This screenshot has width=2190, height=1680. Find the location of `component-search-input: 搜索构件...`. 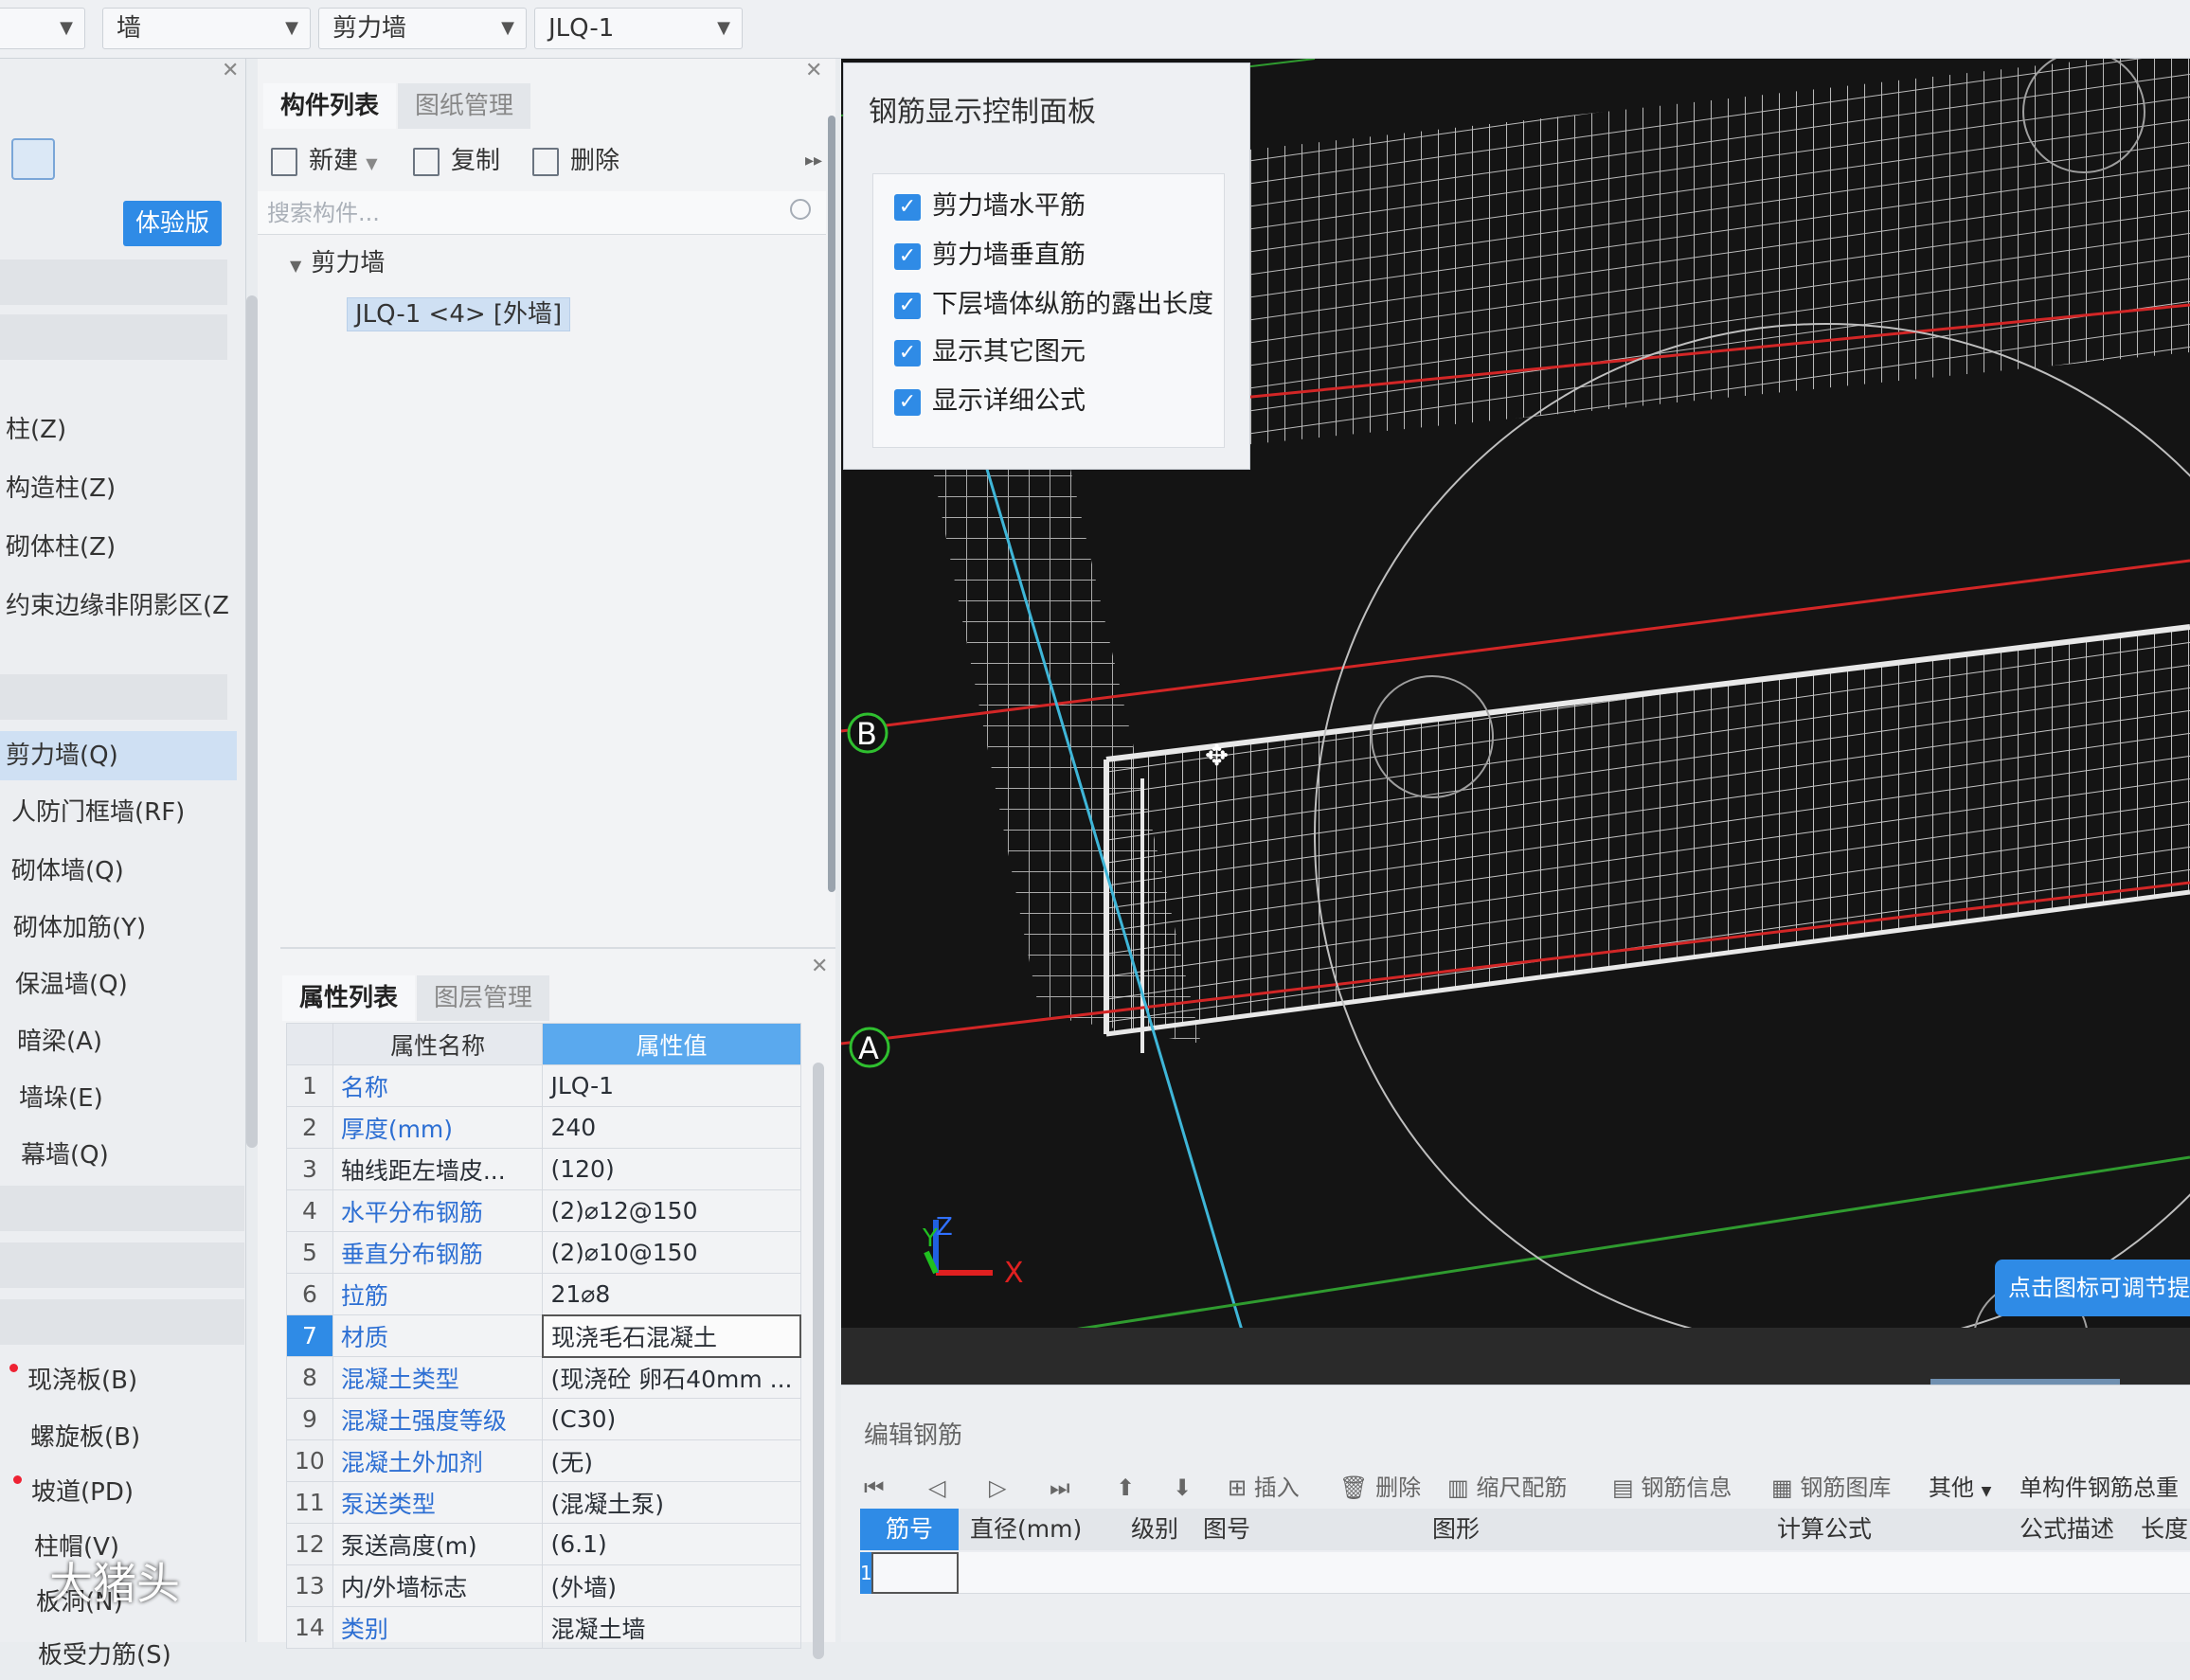

component-search-input: 搜索构件... is located at coordinates (542, 213).